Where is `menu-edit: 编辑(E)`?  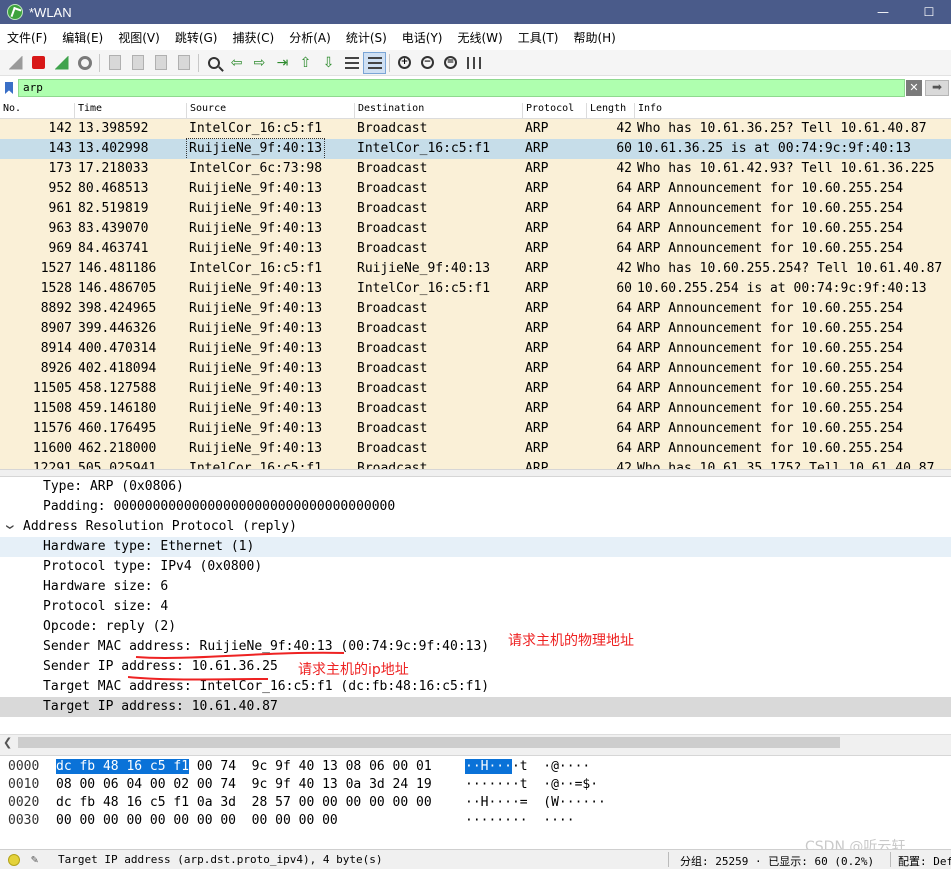 menu-edit: 编辑(E) is located at coordinates (83, 37).